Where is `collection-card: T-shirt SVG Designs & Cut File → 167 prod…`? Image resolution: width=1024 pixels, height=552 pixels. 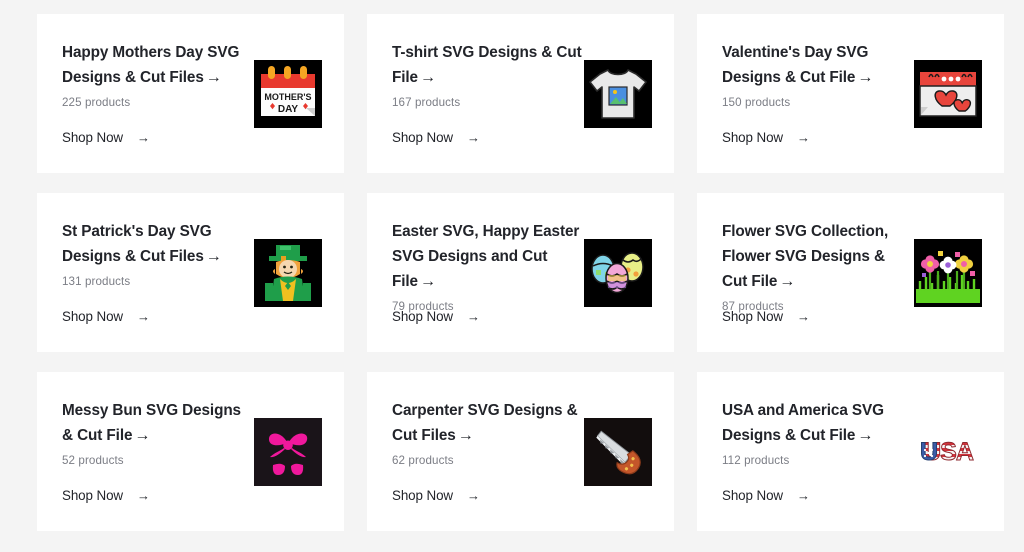 collection-card: T-shirt SVG Designs & Cut File → 167 prod… is located at coordinates (520, 93).